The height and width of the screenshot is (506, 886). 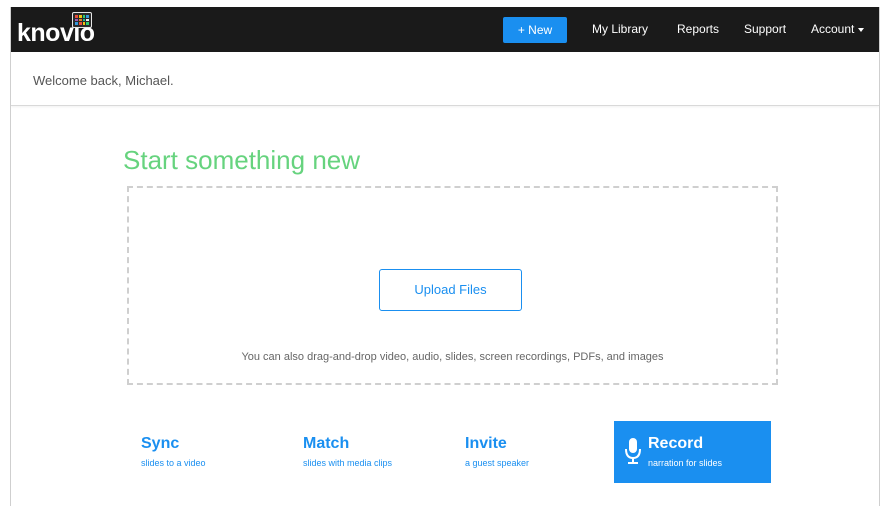 I want to click on upload-files-button: Upload Files, so click(x=450, y=290).